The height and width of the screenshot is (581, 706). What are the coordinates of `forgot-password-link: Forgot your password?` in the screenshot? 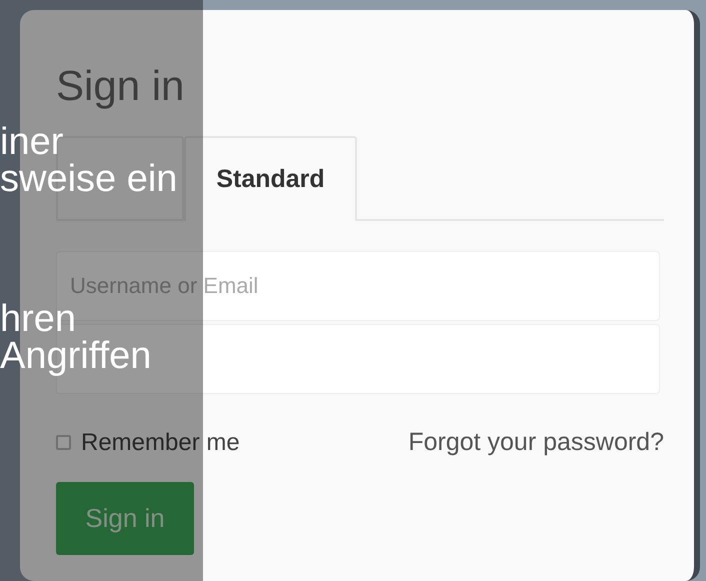 It's located at (536, 443).